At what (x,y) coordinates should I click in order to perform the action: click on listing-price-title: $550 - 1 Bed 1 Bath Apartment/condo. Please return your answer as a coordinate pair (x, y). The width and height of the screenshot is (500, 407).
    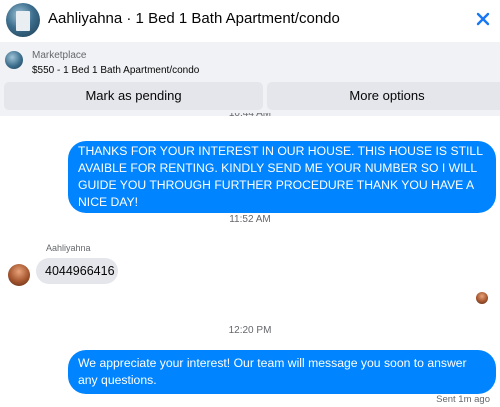
    Looking at the image, I should click on (116, 70).